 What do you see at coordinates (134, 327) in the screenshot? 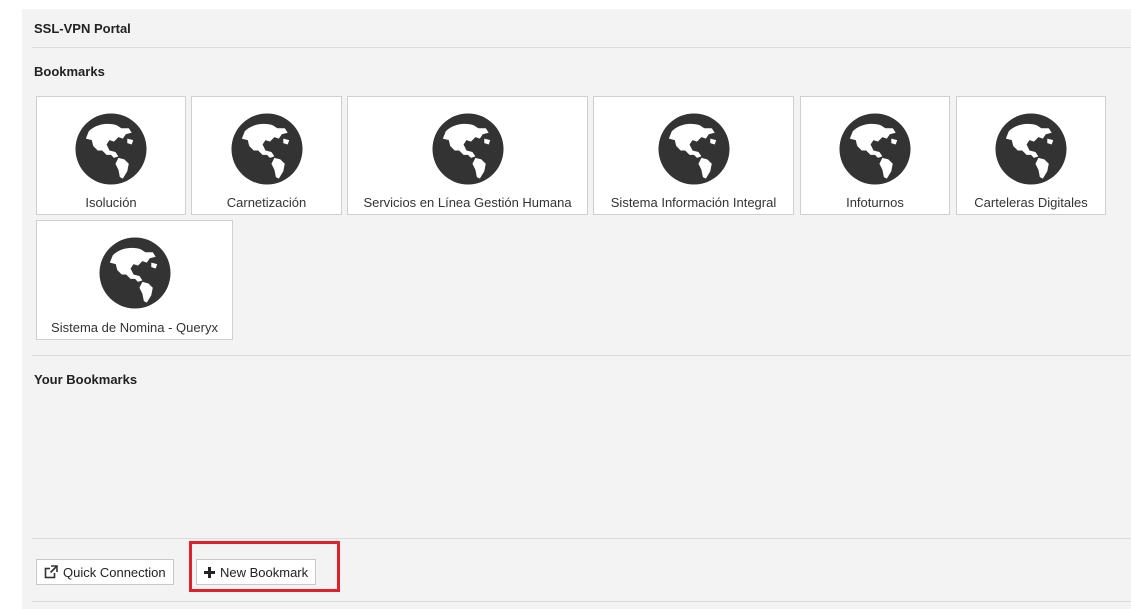
I see `bookmark-label: Sistema de Nomina - Queryx` at bounding box center [134, 327].